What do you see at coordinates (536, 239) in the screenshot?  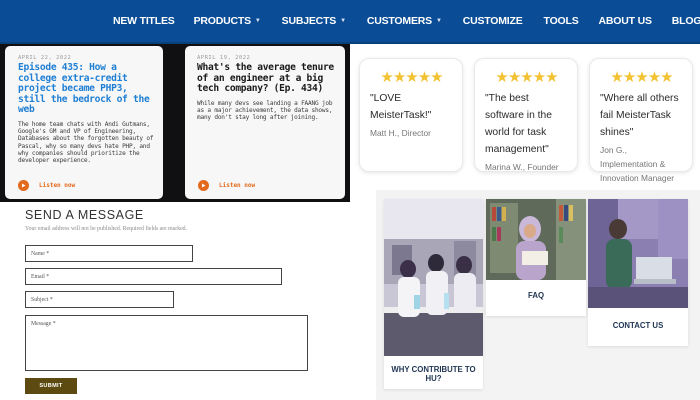 I see `library-reader-photo` at bounding box center [536, 239].